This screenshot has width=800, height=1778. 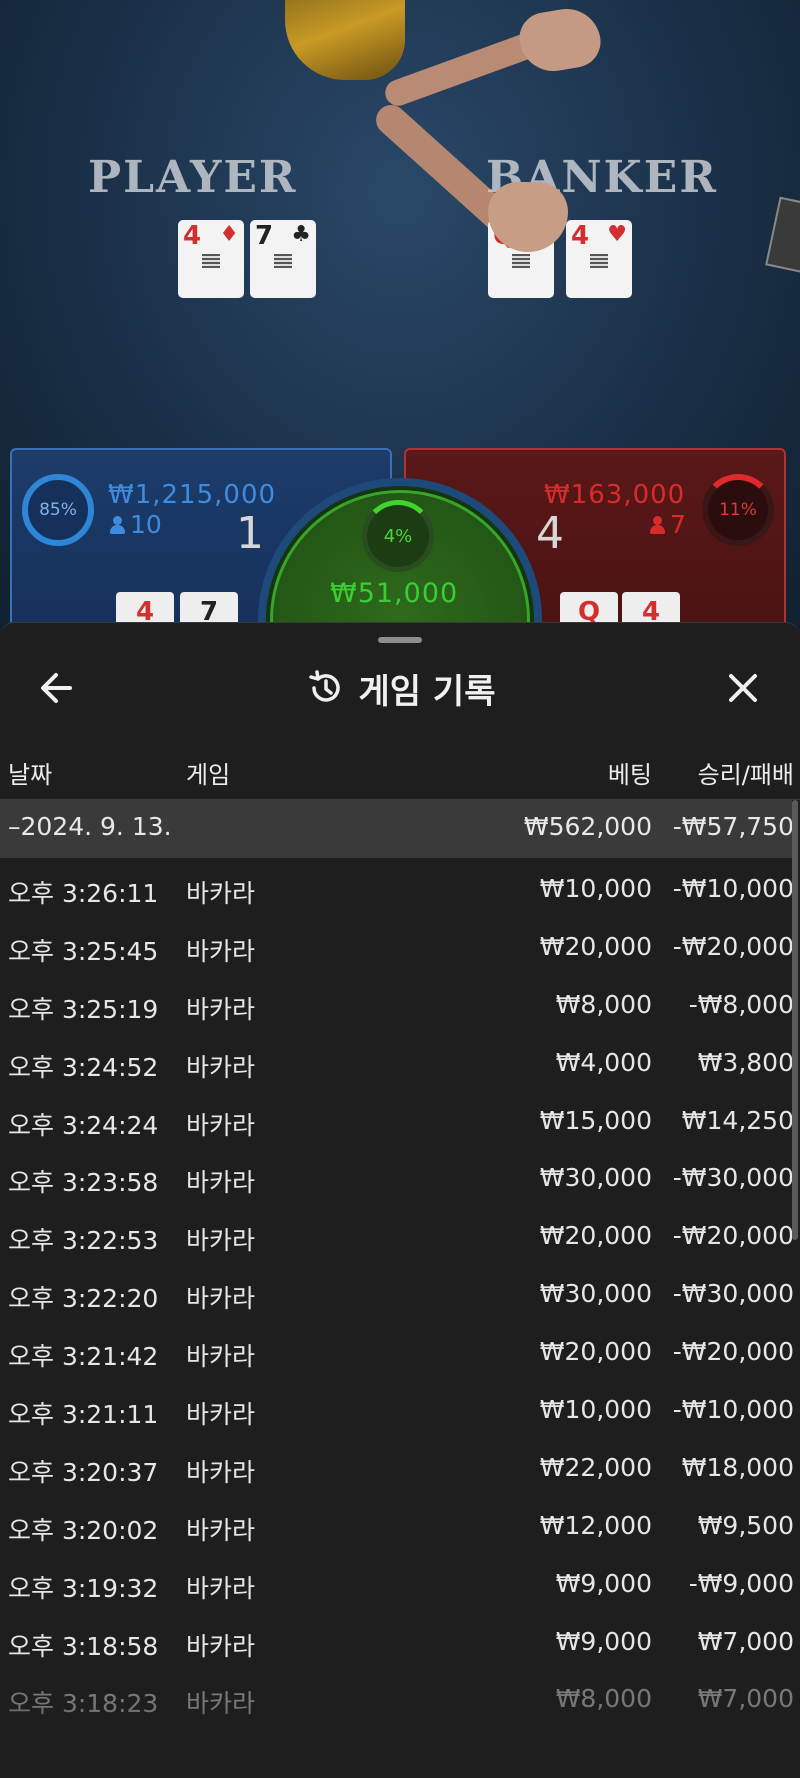 What do you see at coordinates (58, 510) in the screenshot?
I see `player-percent-ring: 85%` at bounding box center [58, 510].